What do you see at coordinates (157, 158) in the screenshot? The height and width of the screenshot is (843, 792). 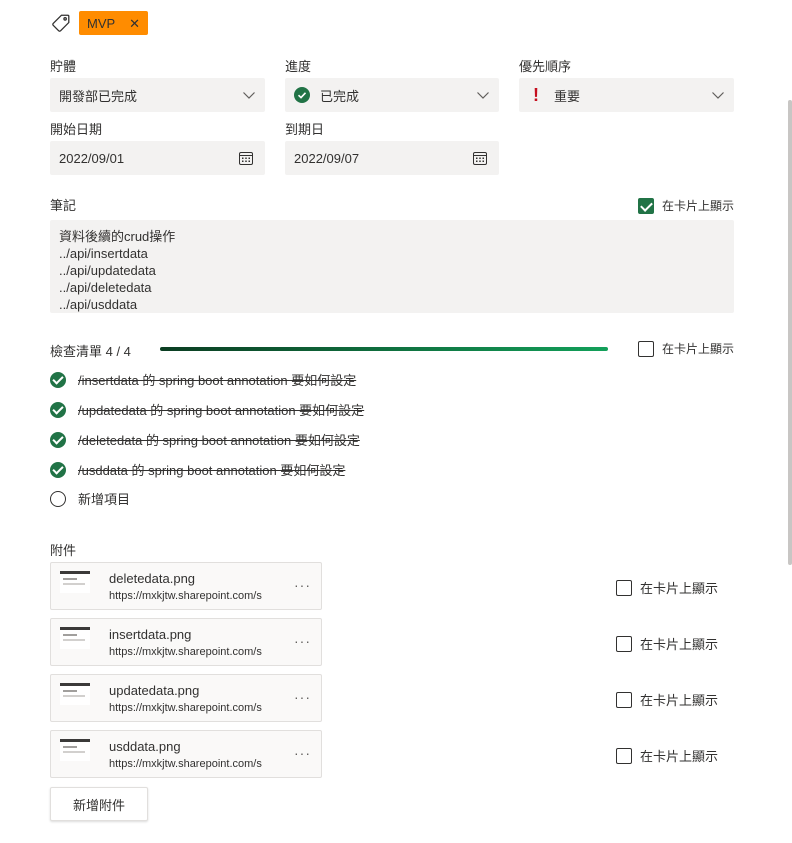 I see `start-date-field: 2022/09/01` at bounding box center [157, 158].